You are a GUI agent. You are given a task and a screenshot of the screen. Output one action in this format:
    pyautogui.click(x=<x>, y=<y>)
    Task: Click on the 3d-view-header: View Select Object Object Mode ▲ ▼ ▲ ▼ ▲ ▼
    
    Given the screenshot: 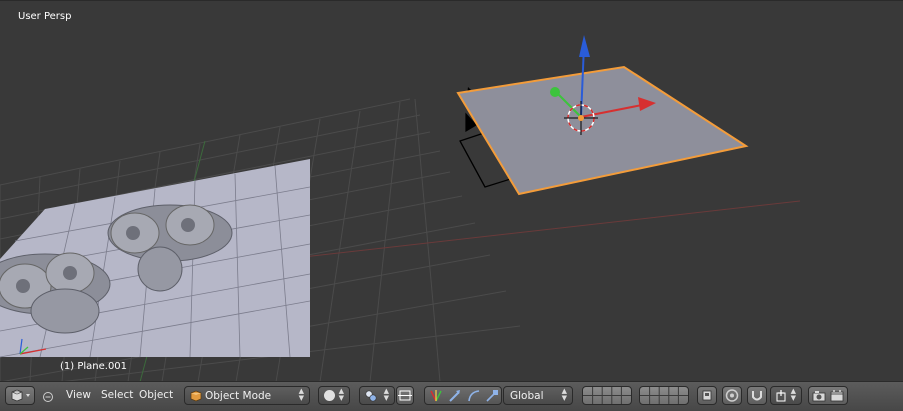 What is the action you would take?
    pyautogui.click(x=451, y=396)
    